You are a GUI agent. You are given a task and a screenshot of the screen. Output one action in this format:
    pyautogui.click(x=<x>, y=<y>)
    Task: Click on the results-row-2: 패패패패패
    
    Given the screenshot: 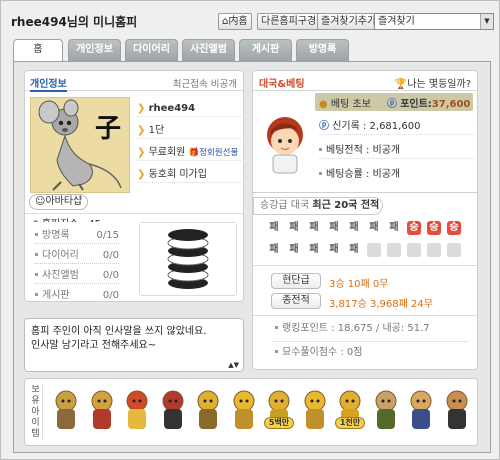 What is the action you would take?
    pyautogui.click(x=367, y=251)
    